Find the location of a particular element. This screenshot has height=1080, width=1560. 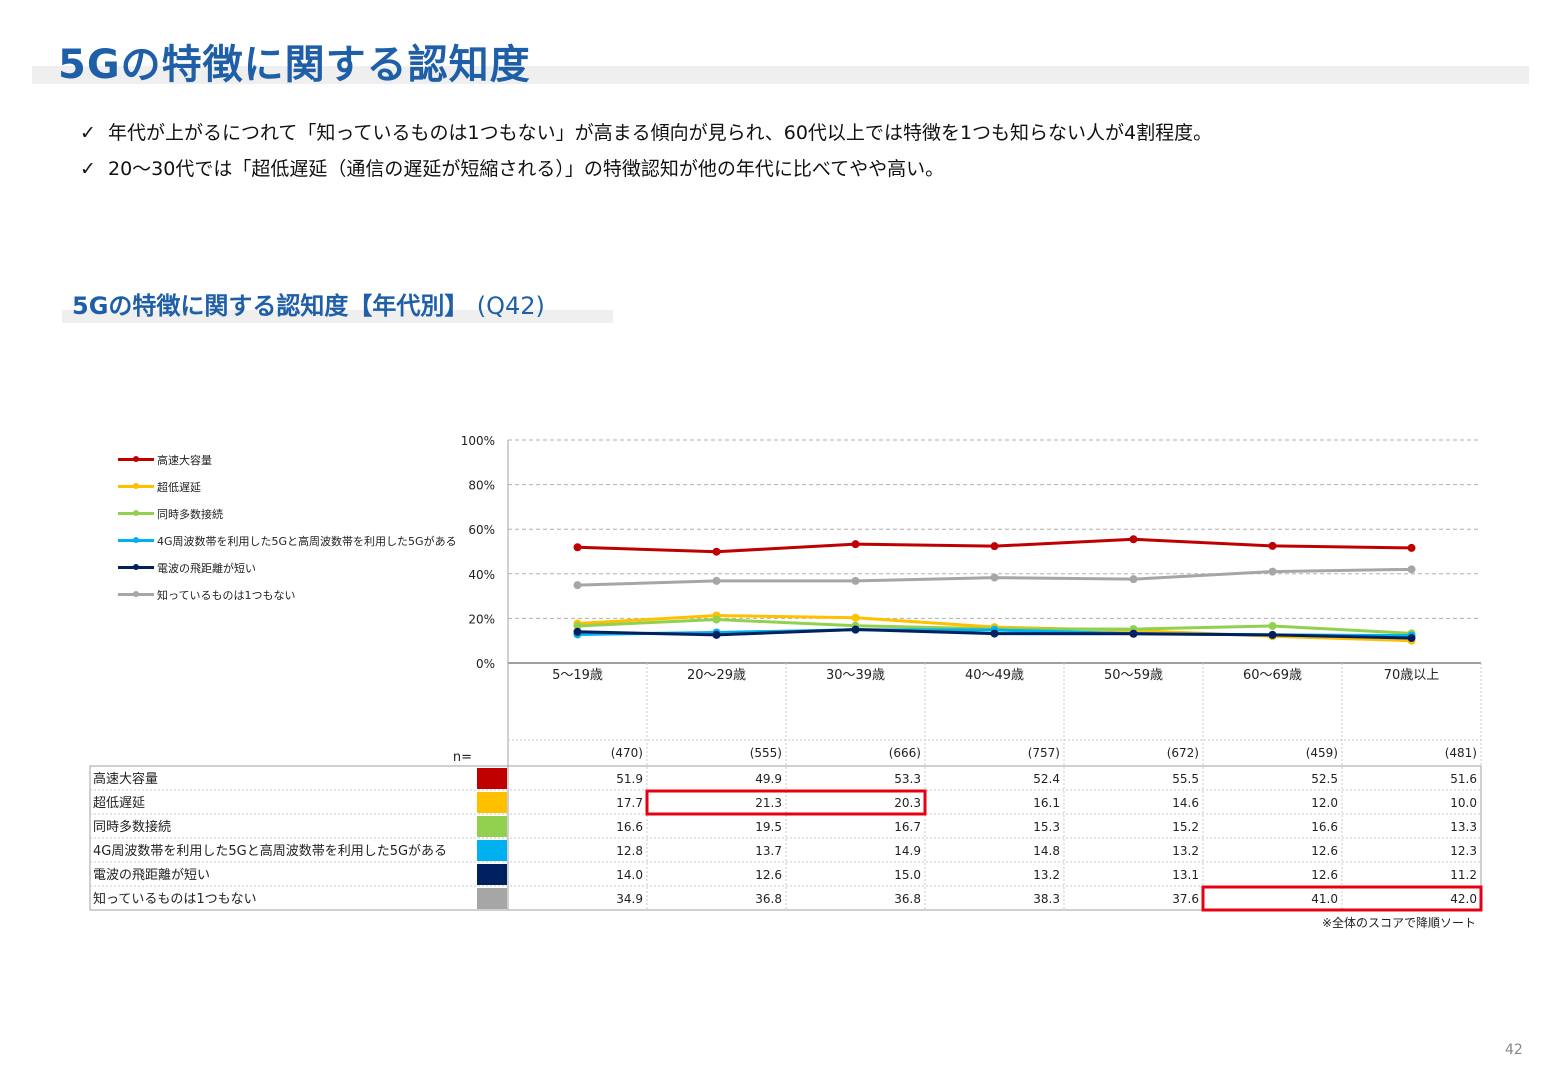

x-category-label: 30～39歳 is located at coordinates (855, 675).